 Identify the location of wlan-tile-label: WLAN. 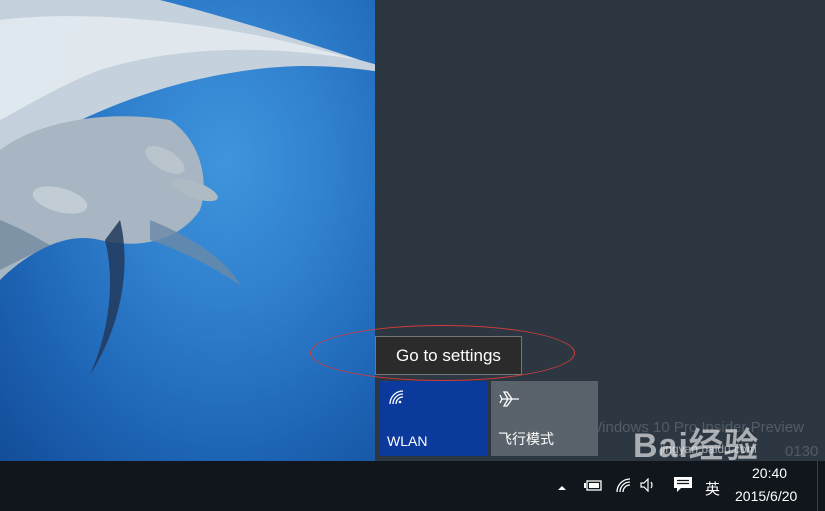
(407, 441).